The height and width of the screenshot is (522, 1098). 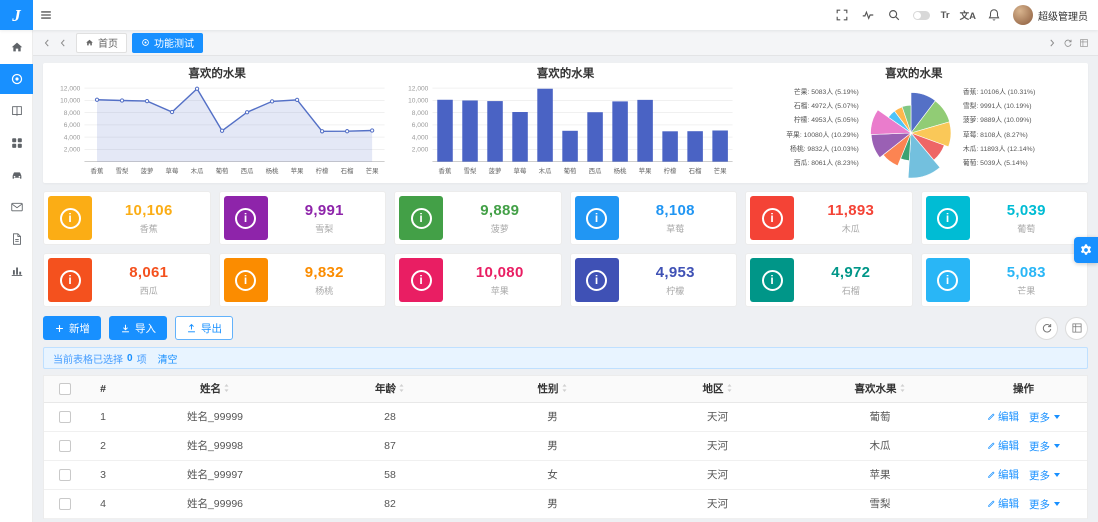 I want to click on table-header-row: # 姓名 年龄 性别 地区 喜欢水果 操作, so click(x=565, y=389).